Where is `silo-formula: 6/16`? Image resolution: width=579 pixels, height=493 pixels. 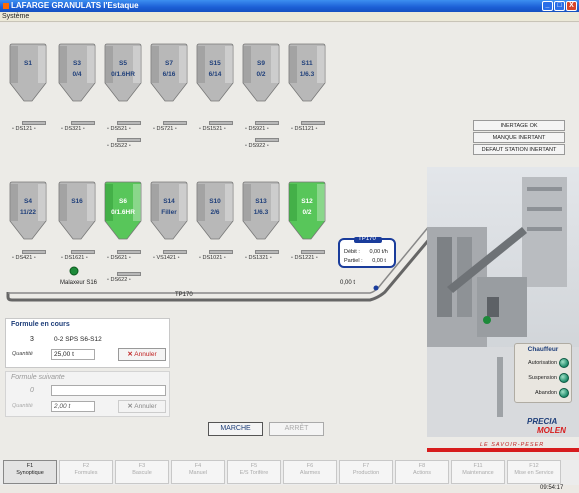 silo-formula: 6/16 is located at coordinates (169, 74).